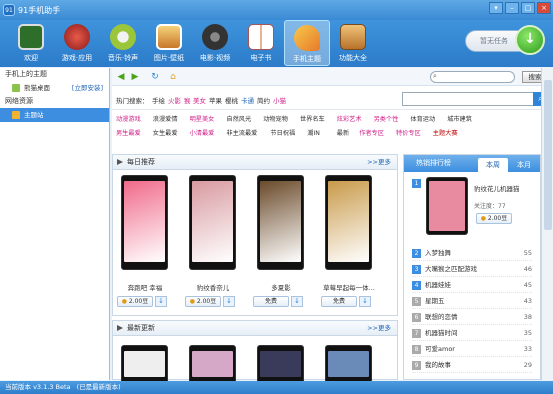 The width and height of the screenshot is (553, 394). I want to click on category-link: 明星美女, so click(202, 118).